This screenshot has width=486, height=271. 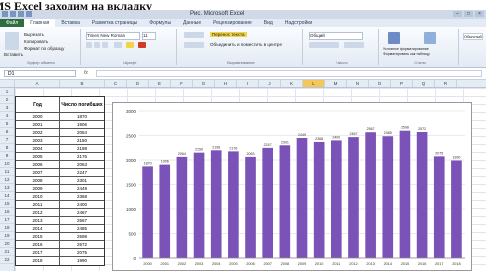 What do you see at coordinates (7, 188) in the screenshot?
I see `row-header: 13` at bounding box center [7, 188].